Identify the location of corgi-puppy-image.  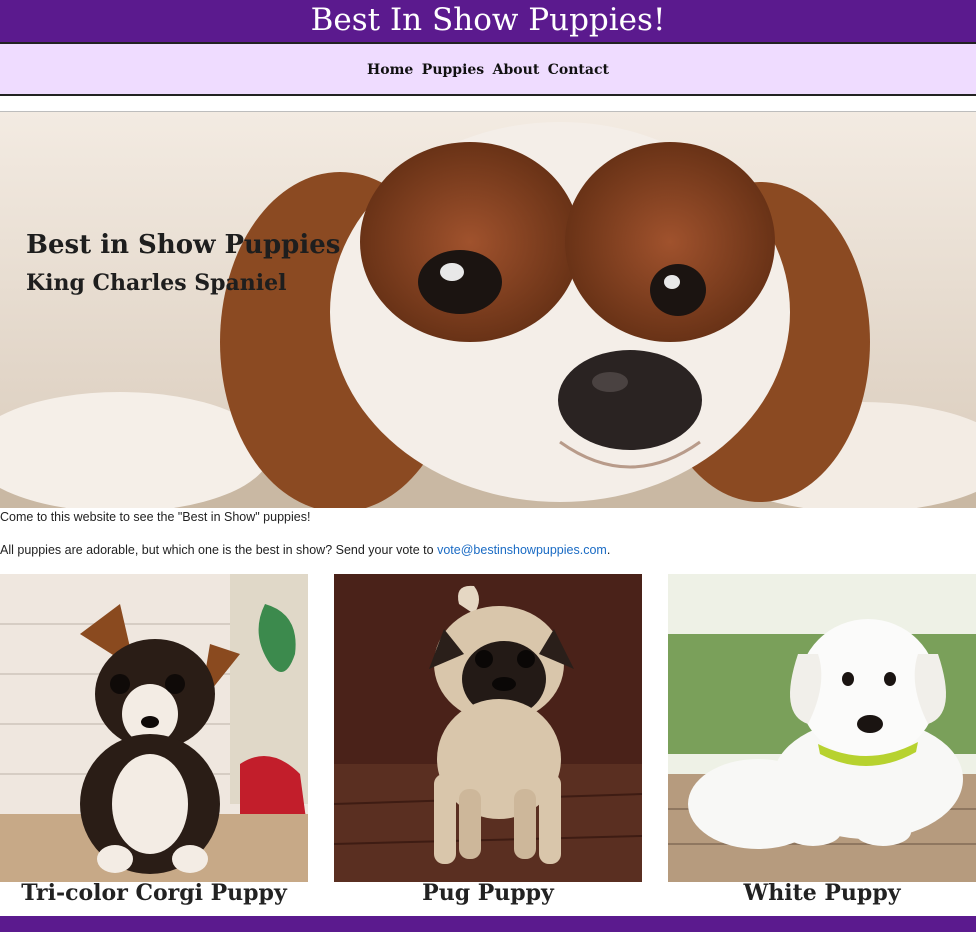
(154, 728).